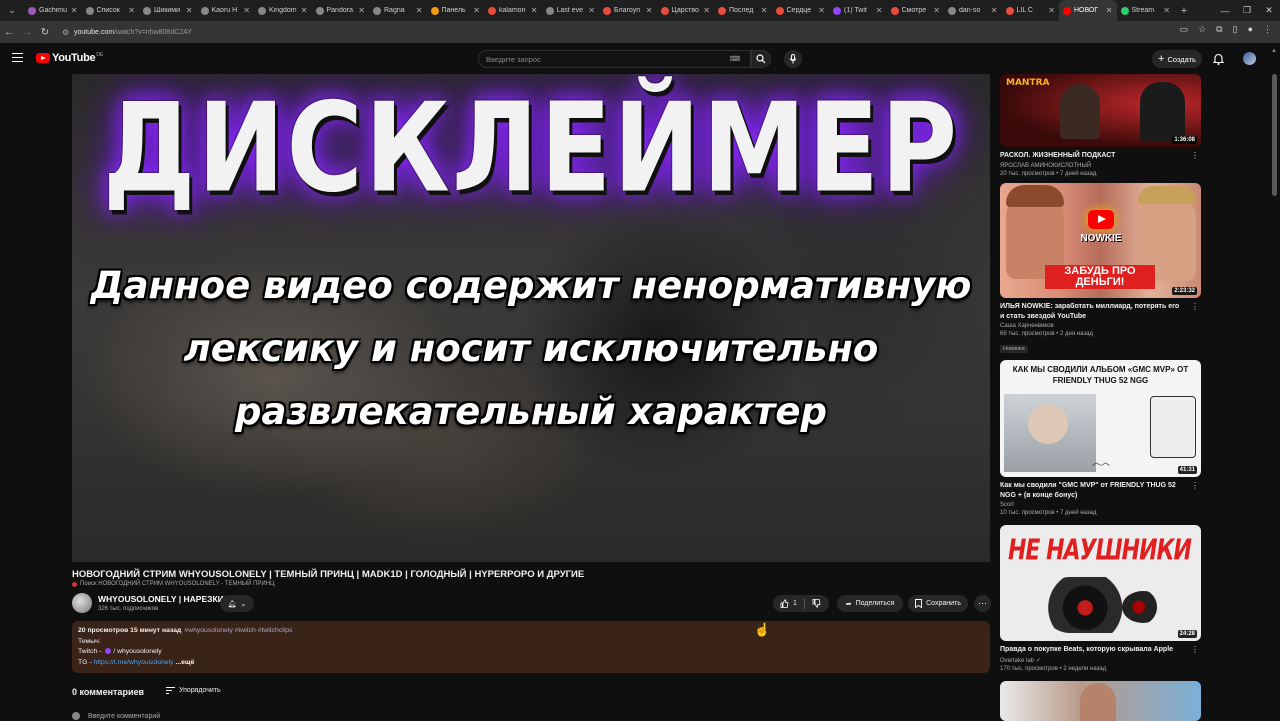  Describe the element at coordinates (161, 599) in the screenshot. I see `channel-name: WHYOUSOLONELY | НАРЕЗКИ` at that location.